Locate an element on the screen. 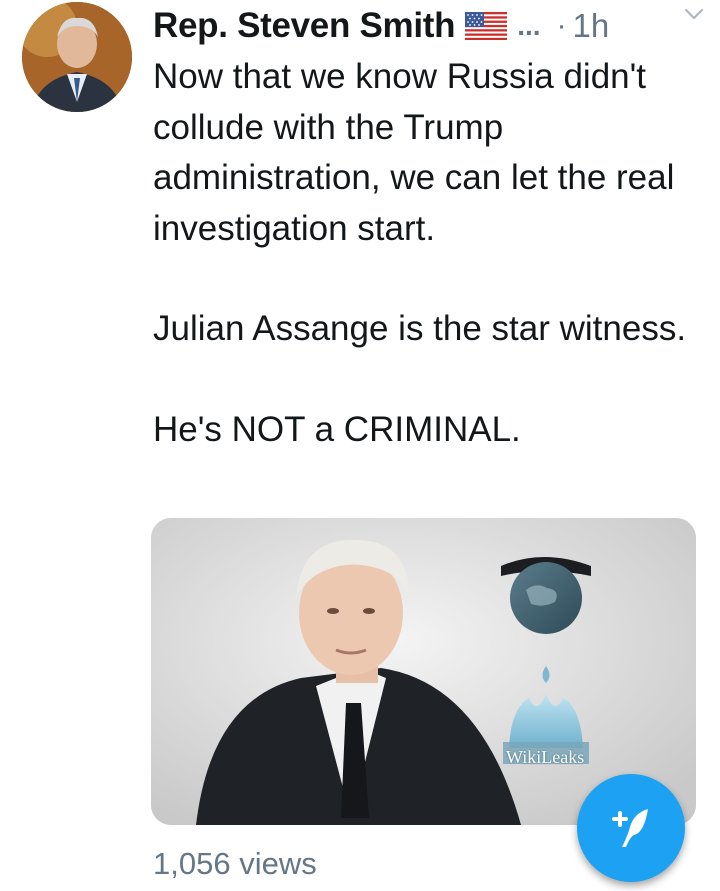 The width and height of the screenshot is (720, 891). compose-tweet-icon is located at coordinates (630, 828).